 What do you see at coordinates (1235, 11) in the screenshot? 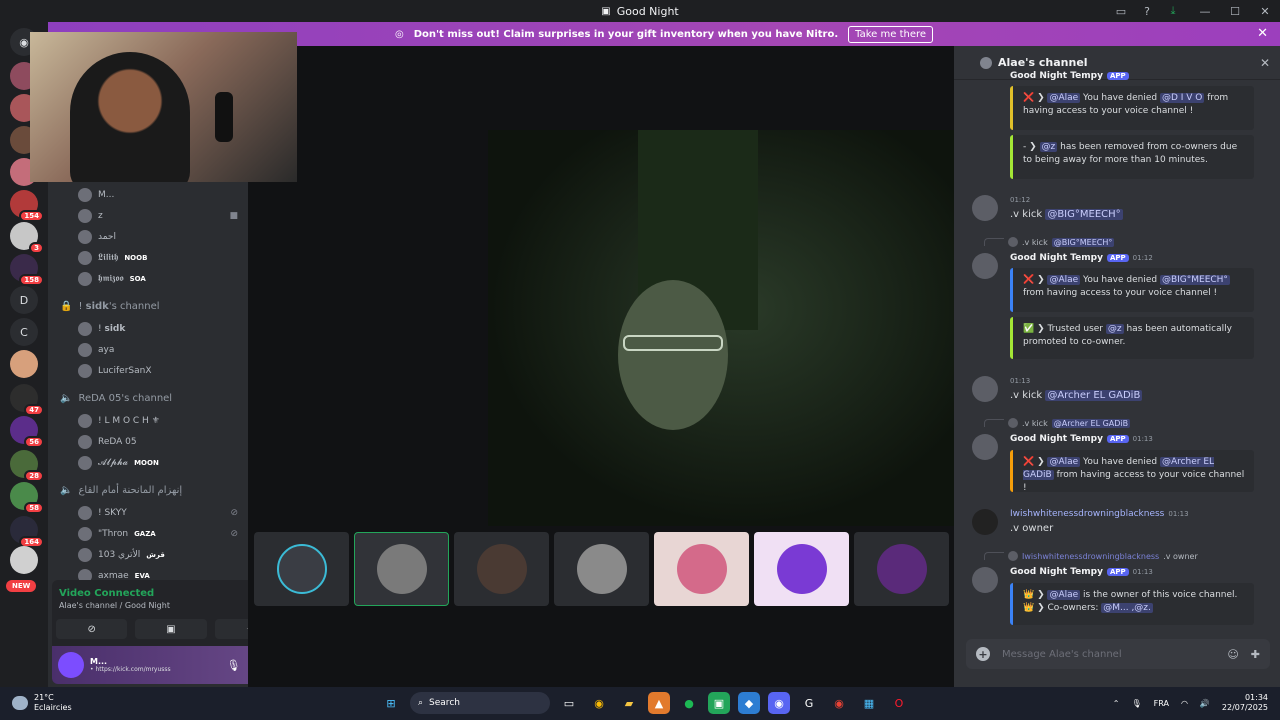
I see `maximize-button: ☐` at bounding box center [1235, 11].